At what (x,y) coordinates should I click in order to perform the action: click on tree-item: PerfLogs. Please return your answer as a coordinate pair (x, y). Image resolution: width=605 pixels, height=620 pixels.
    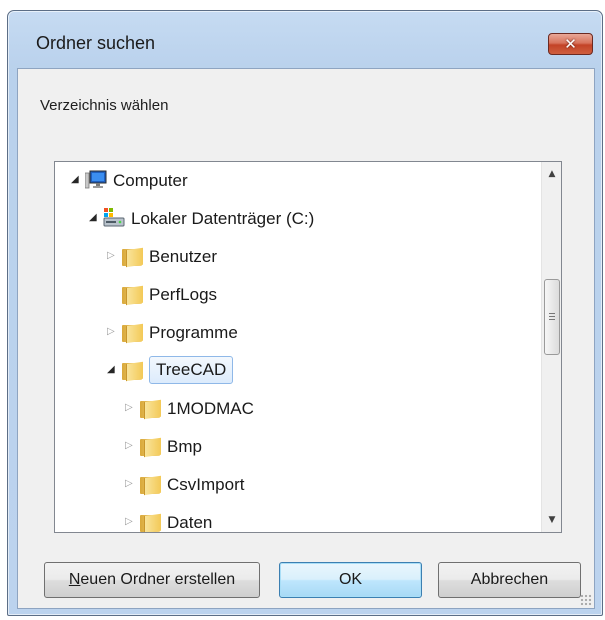
    Looking at the image, I should click on (295, 295).